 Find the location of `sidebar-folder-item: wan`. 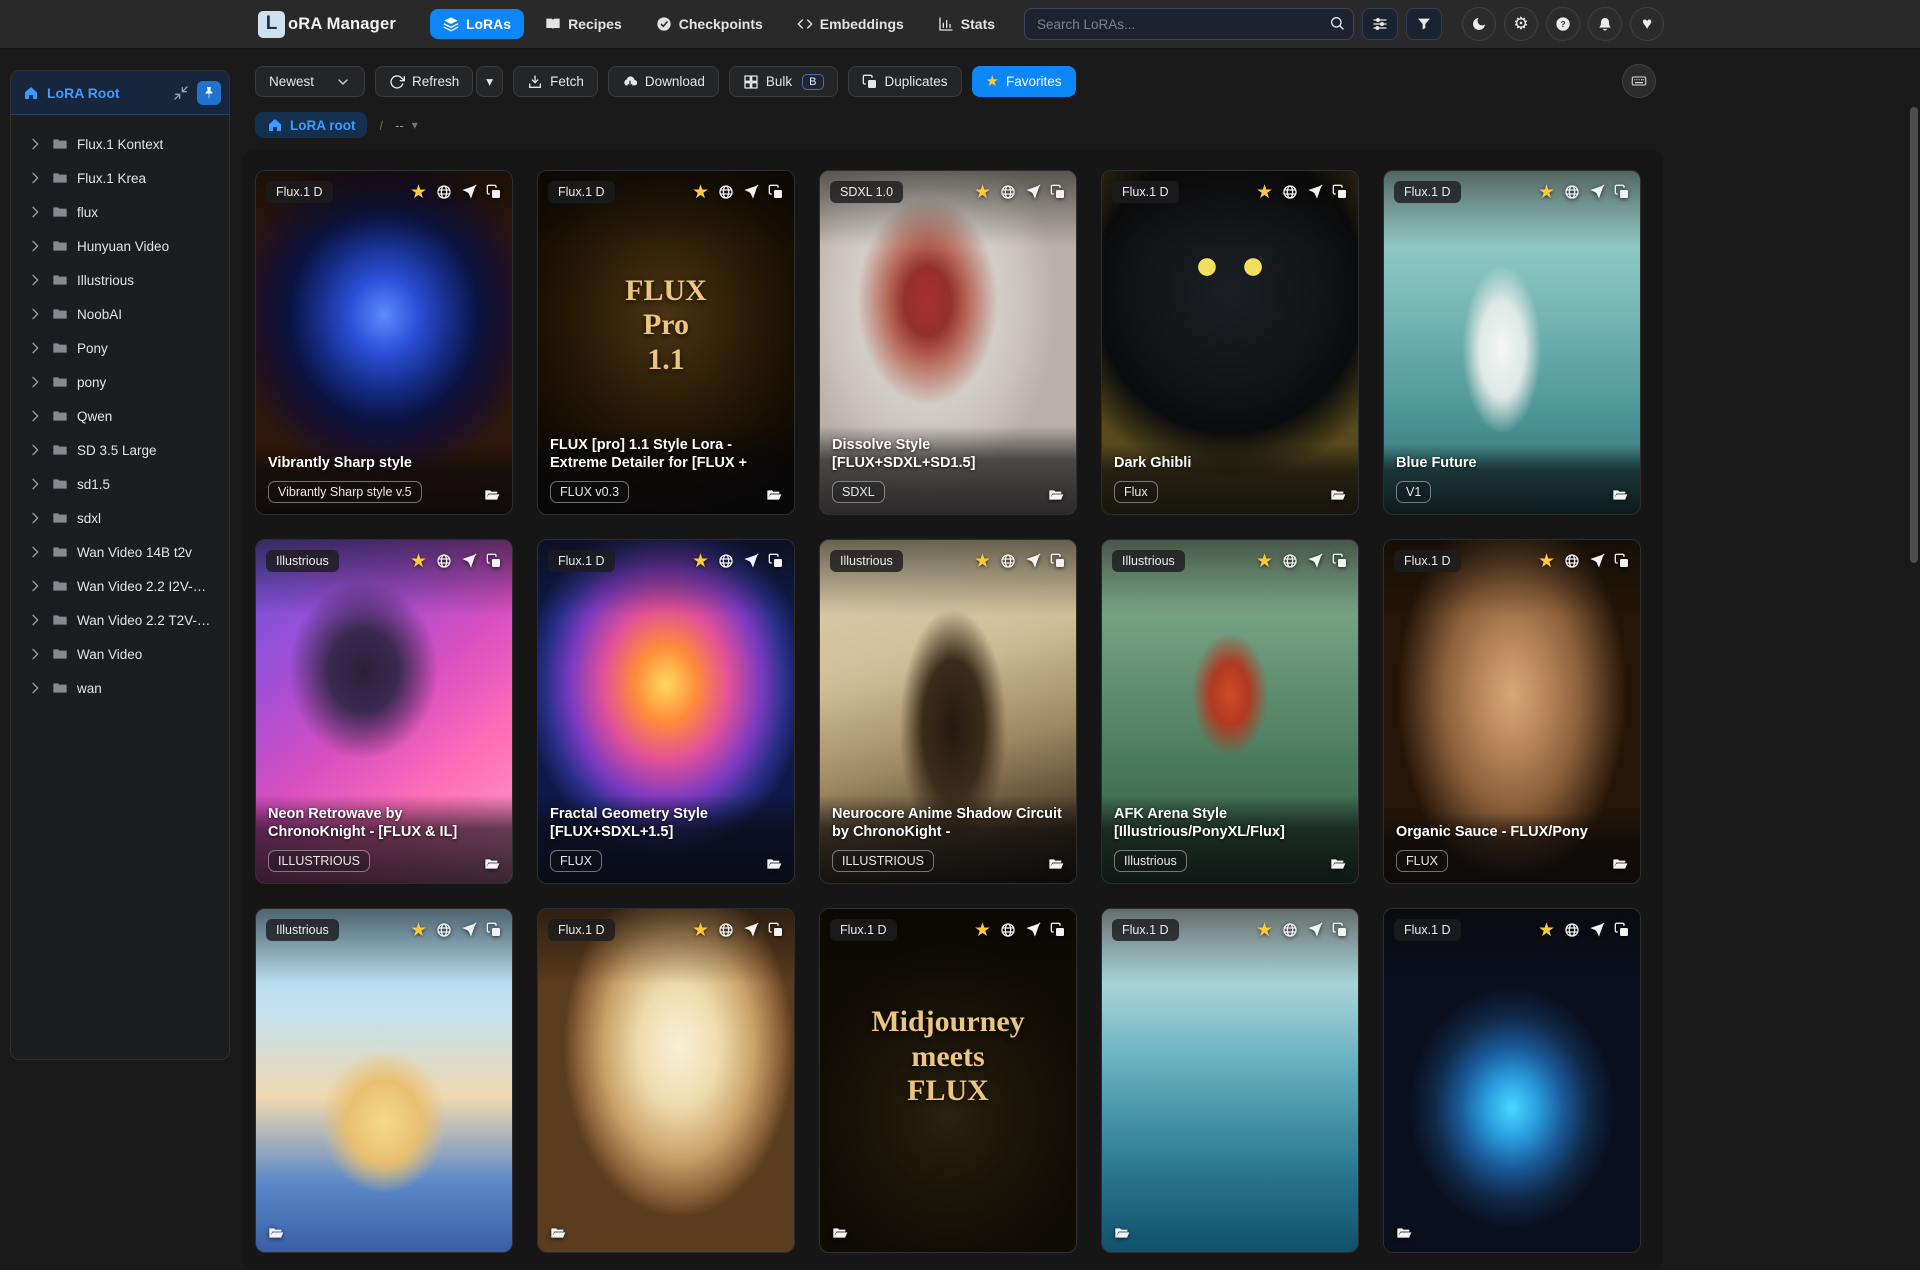

sidebar-folder-item: wan is located at coordinates (120, 688).